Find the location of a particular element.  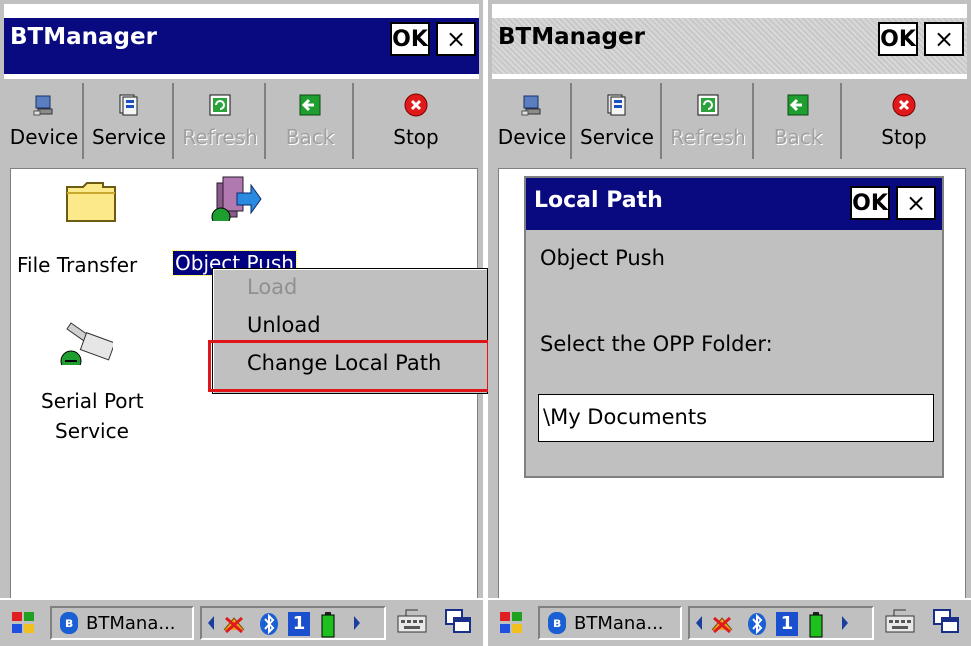

serial-port-label-line2: Service is located at coordinates (92, 431).